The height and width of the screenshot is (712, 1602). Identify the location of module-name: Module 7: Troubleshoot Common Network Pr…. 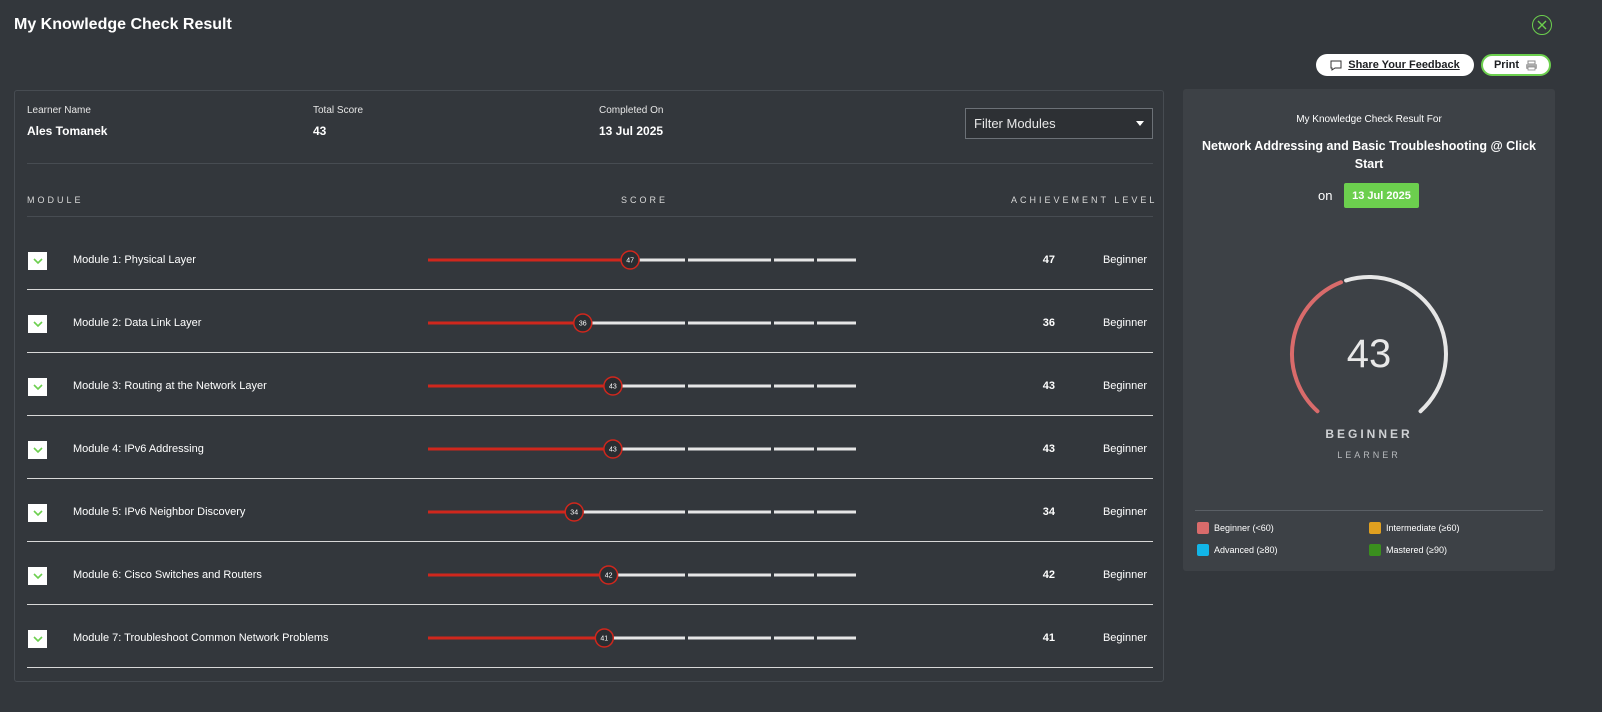
(201, 638).